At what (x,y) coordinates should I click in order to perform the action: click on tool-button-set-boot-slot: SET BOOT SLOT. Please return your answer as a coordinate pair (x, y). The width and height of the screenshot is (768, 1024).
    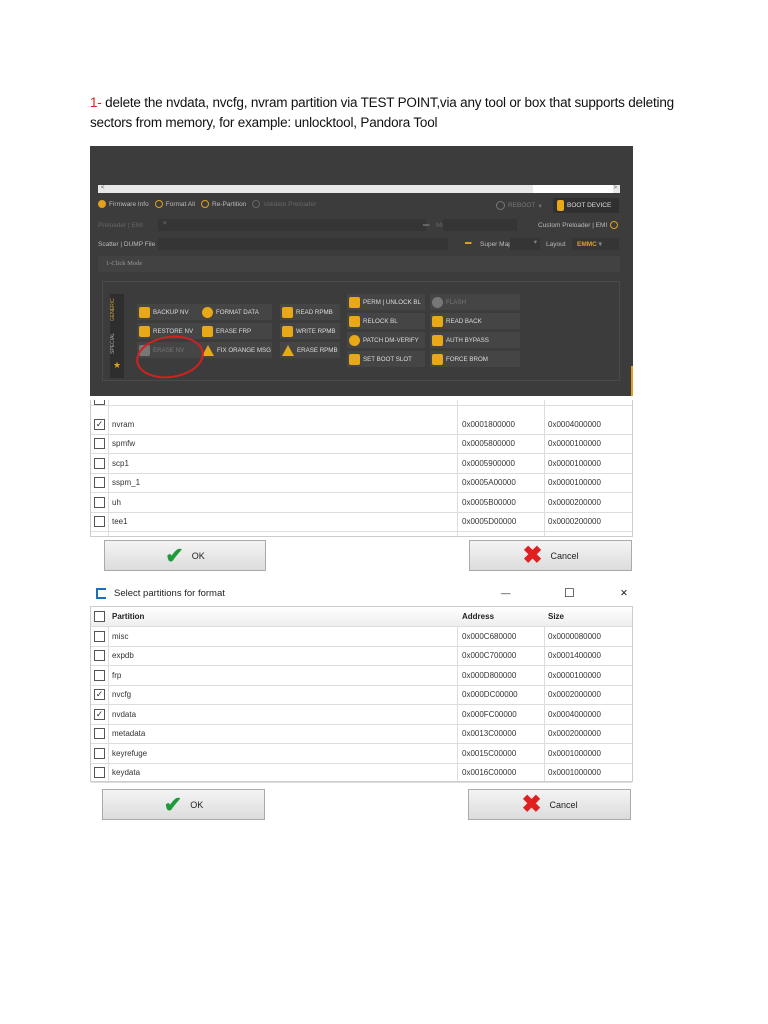
    Looking at the image, I should click on (386, 359).